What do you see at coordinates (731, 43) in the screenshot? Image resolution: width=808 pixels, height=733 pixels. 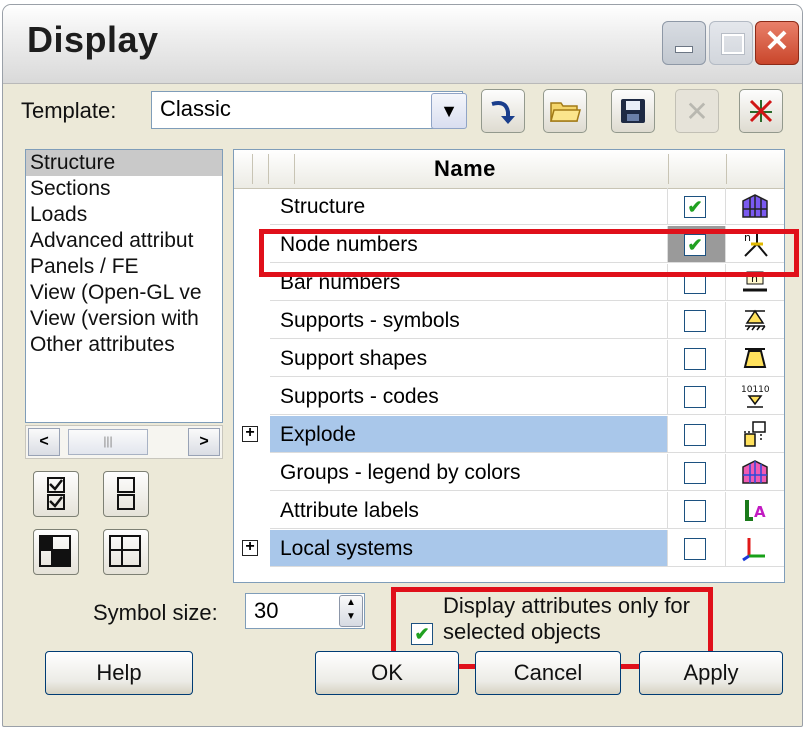 I see `maximize-button` at bounding box center [731, 43].